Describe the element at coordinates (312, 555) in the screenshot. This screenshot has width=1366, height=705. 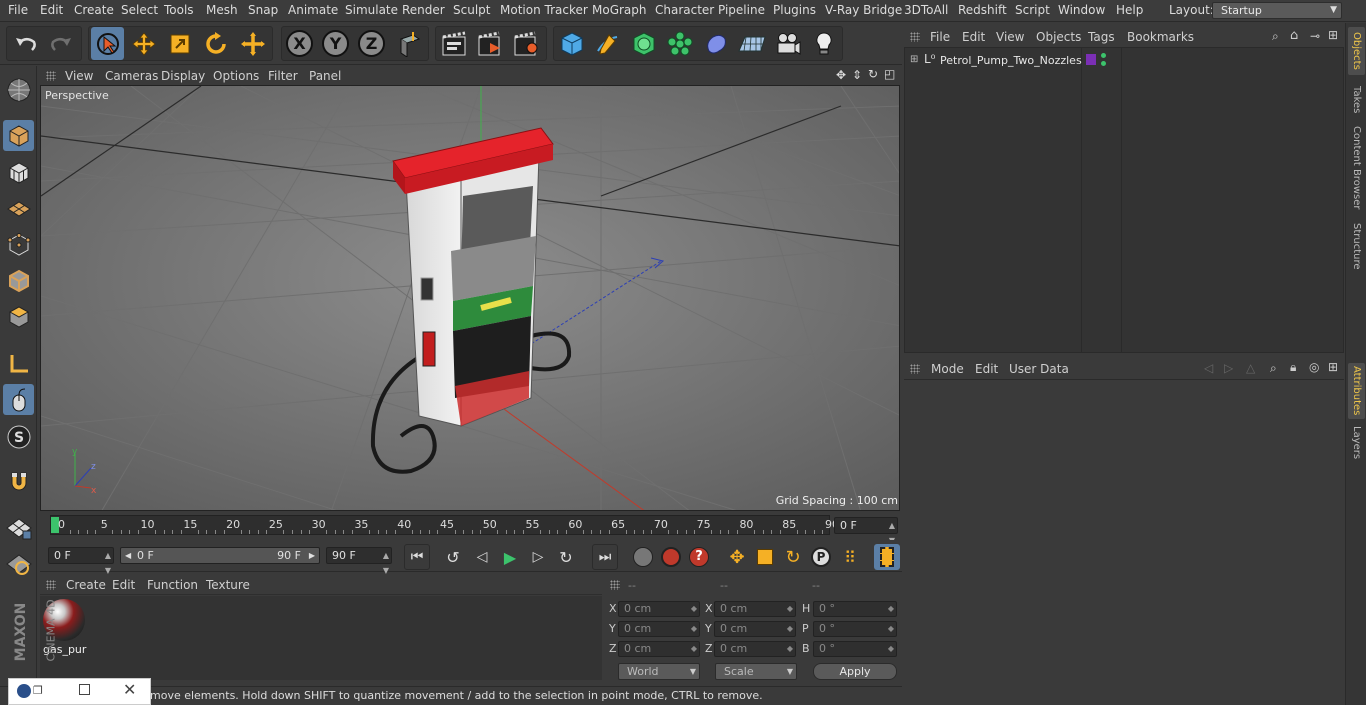
I see `range-right-arrow-icon: ▶` at that location.